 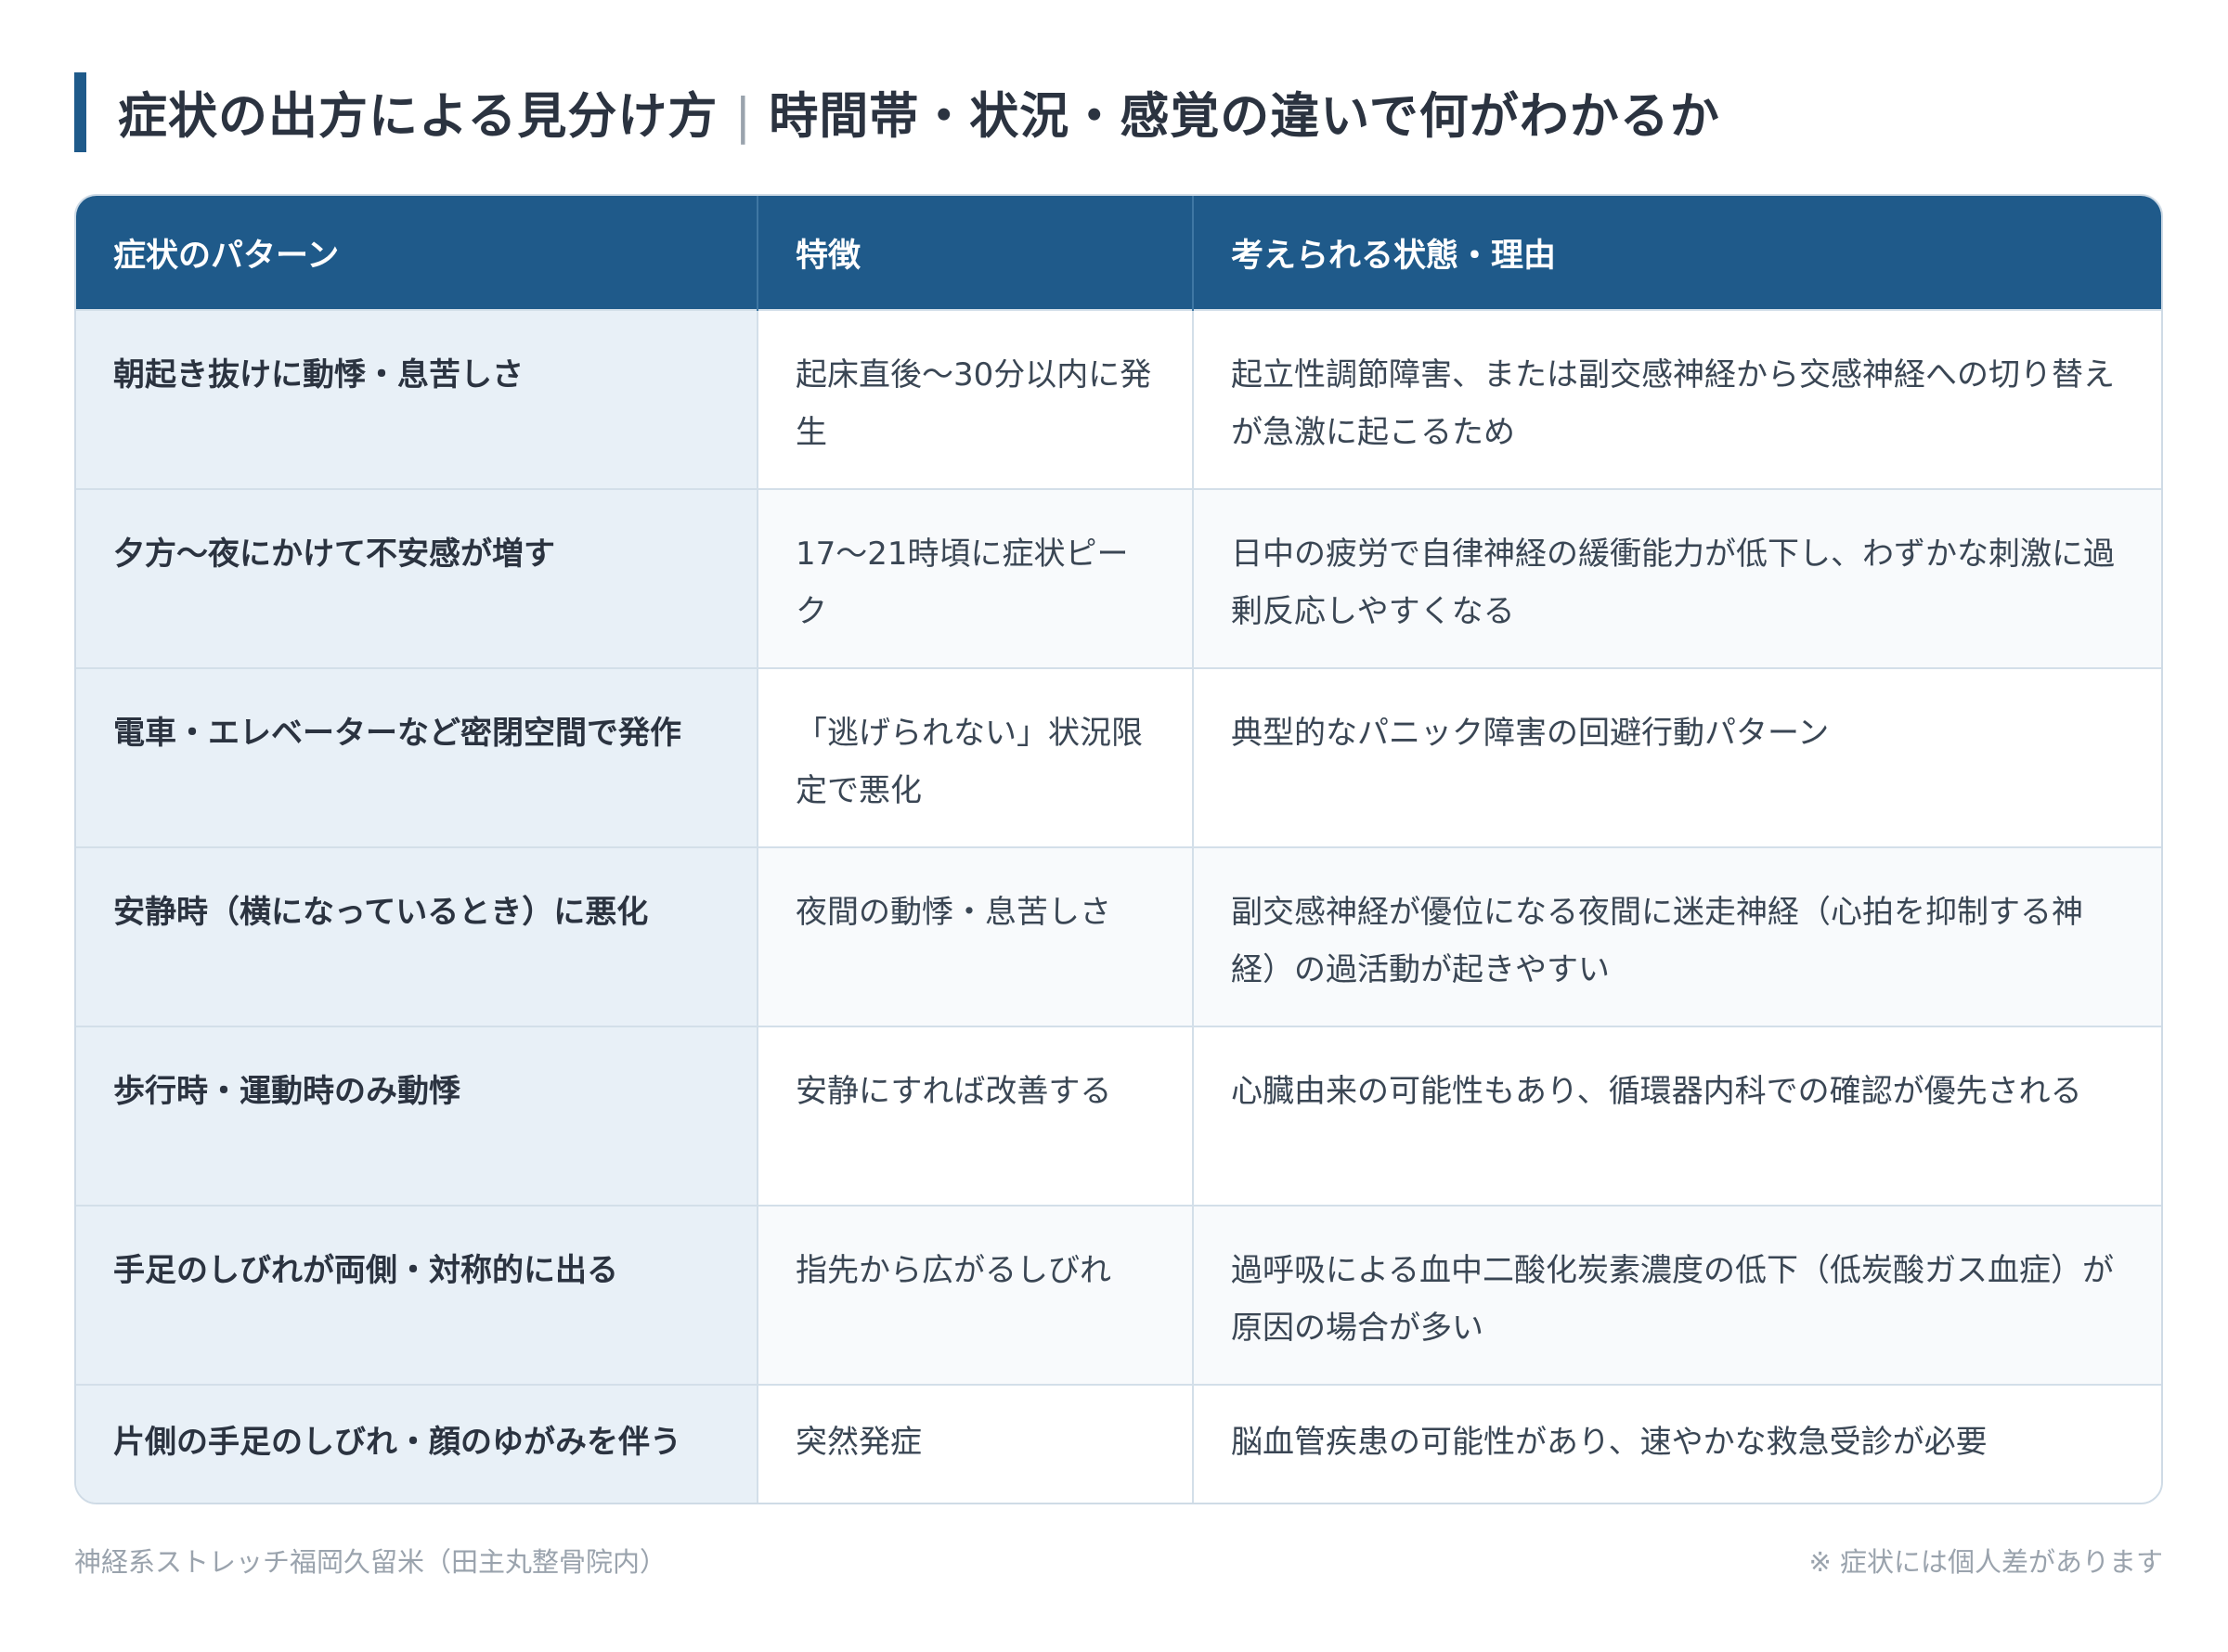 I want to click on table-header-row: 症状のパターン 特徴 考えられる状態・理由, so click(x=1118, y=253).